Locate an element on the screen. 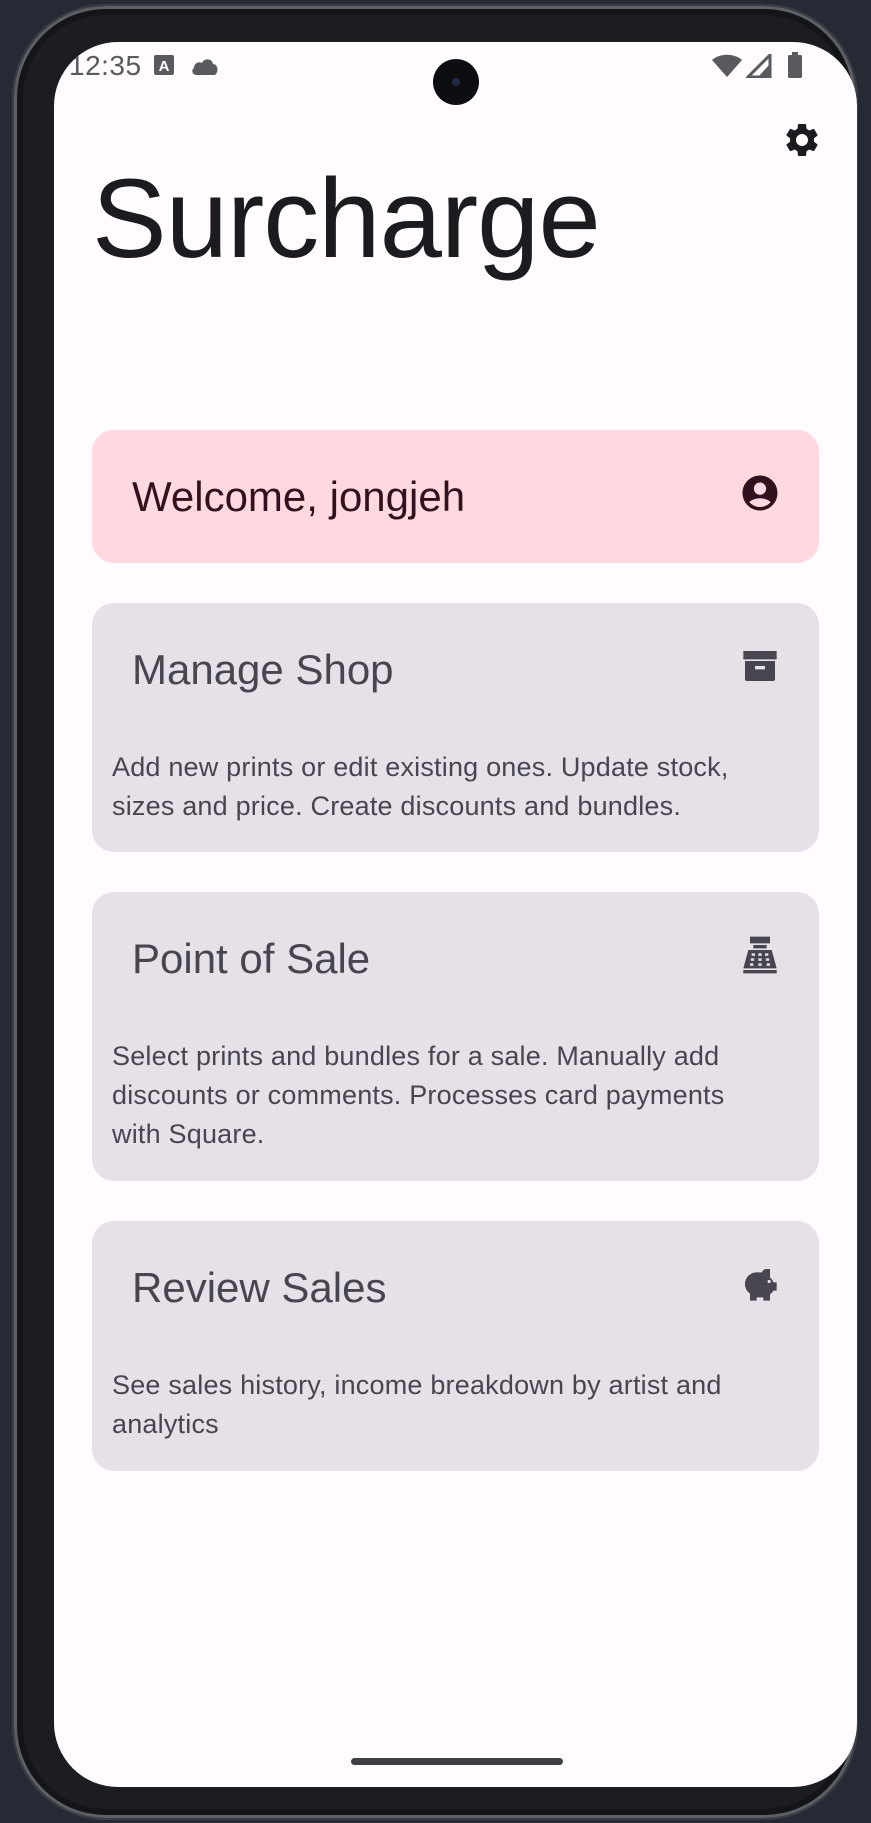  home-indicator is located at coordinates (457, 1761).